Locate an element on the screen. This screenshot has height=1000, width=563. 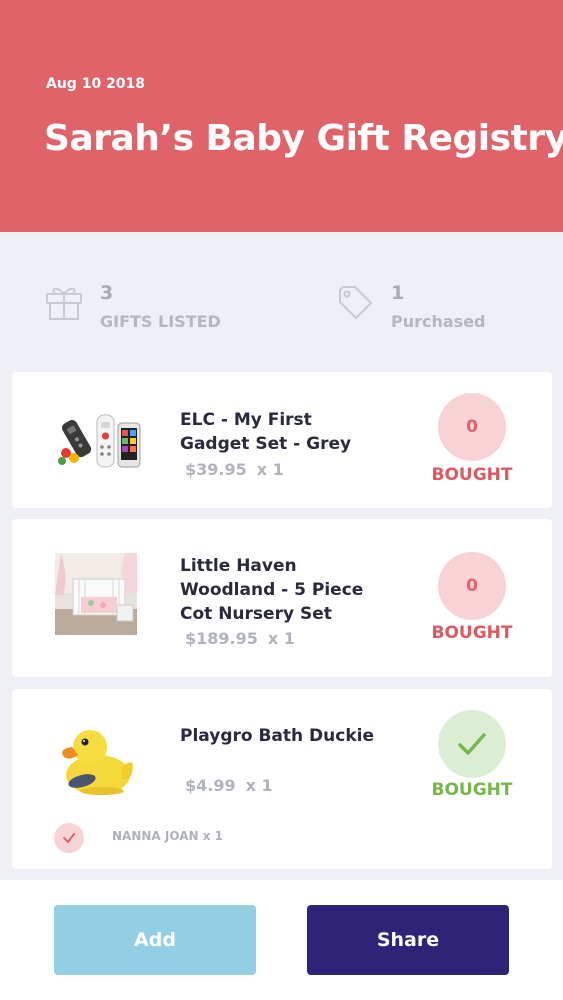
add-button: Add is located at coordinates (155, 940).